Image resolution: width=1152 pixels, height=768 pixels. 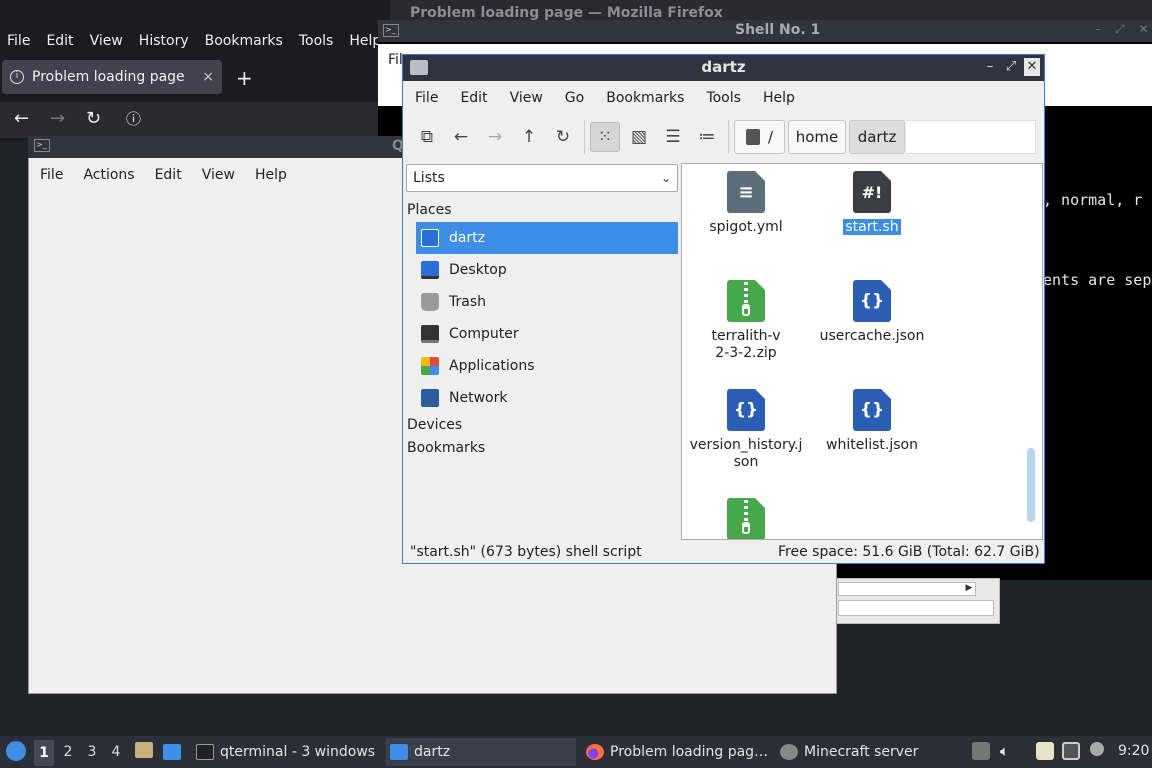 What do you see at coordinates (746, 321) in the screenshot?
I see `file-item: terralith-v2-3-2.zip` at bounding box center [746, 321].